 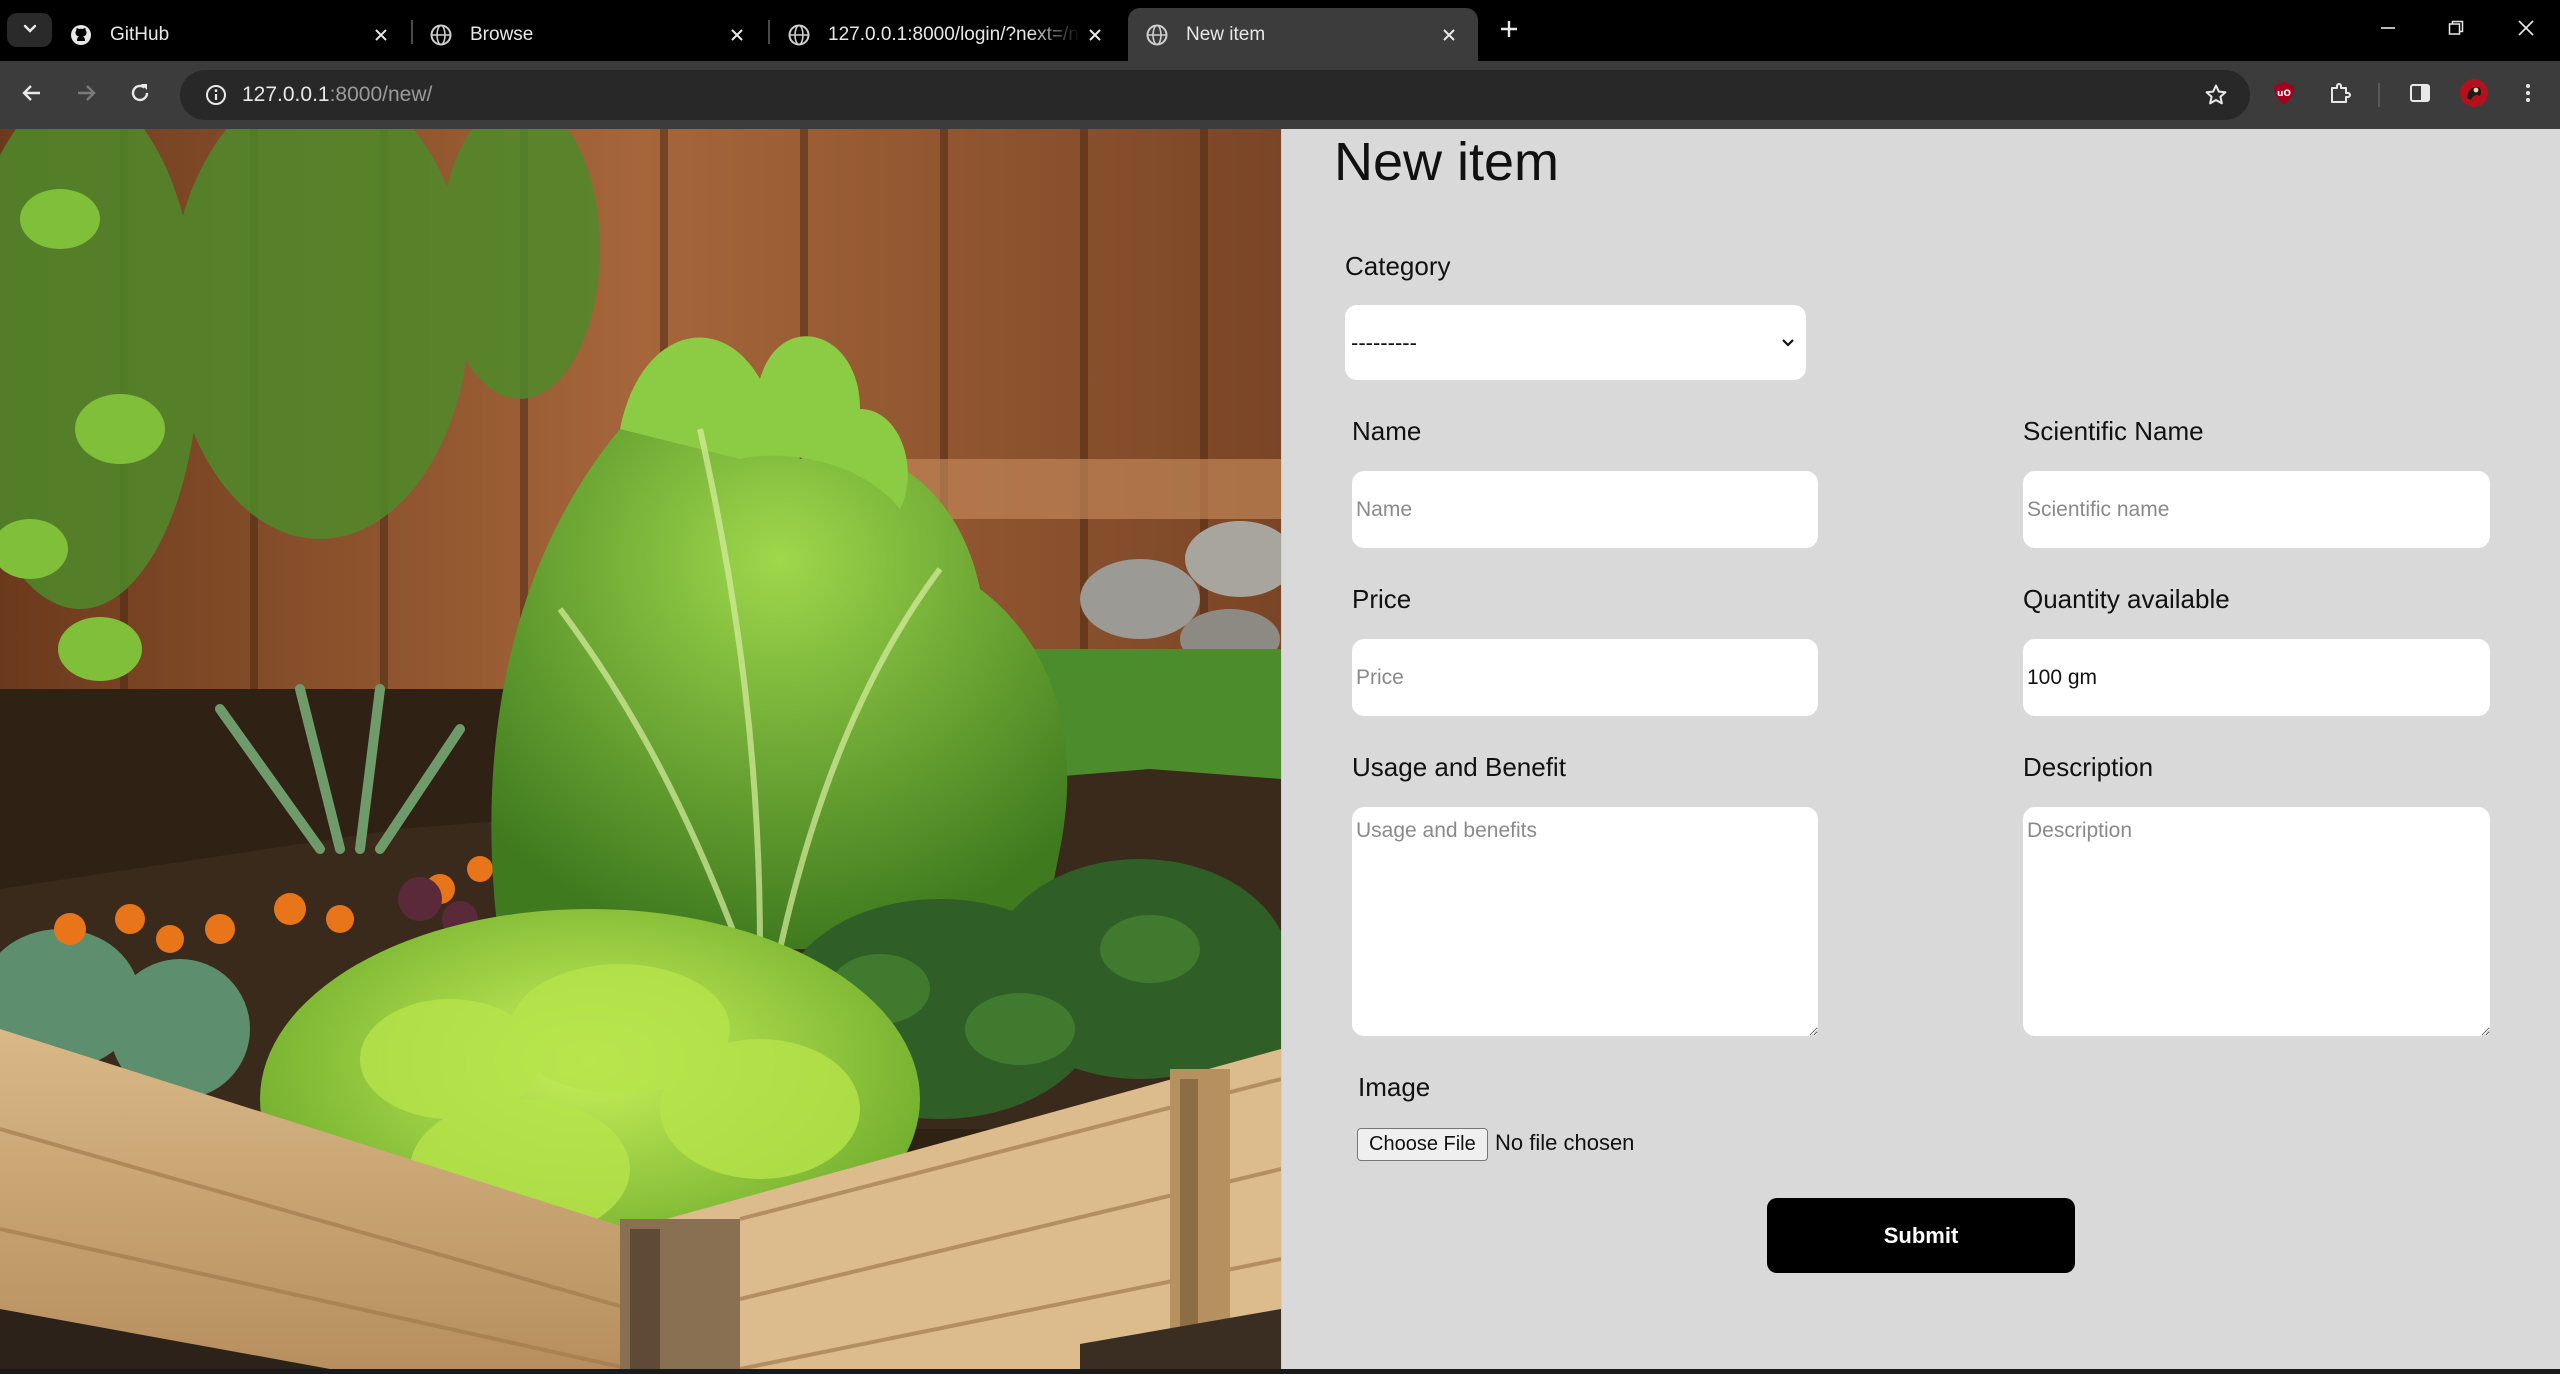 I want to click on side-panel-icon, so click(x=2420, y=95).